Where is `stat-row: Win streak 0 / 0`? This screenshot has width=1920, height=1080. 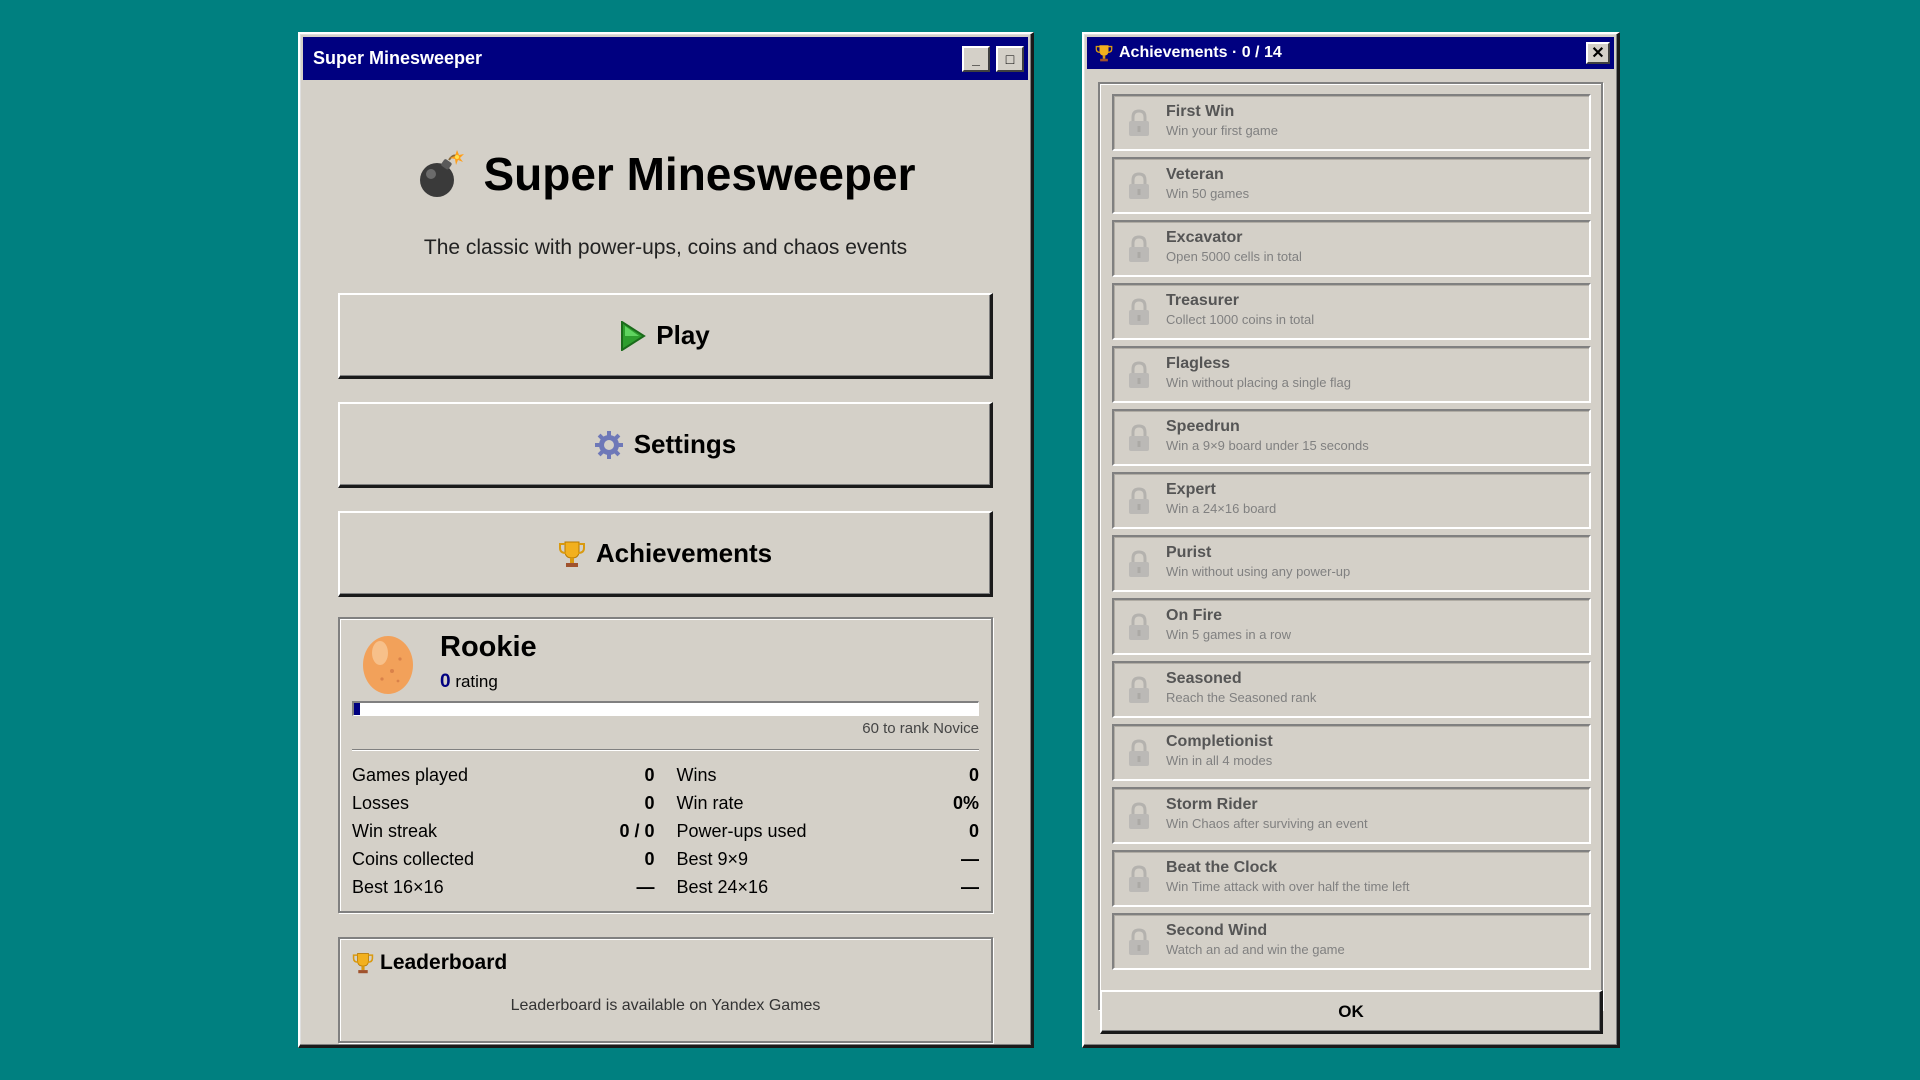 stat-row: Win streak 0 / 0 is located at coordinates (503, 831).